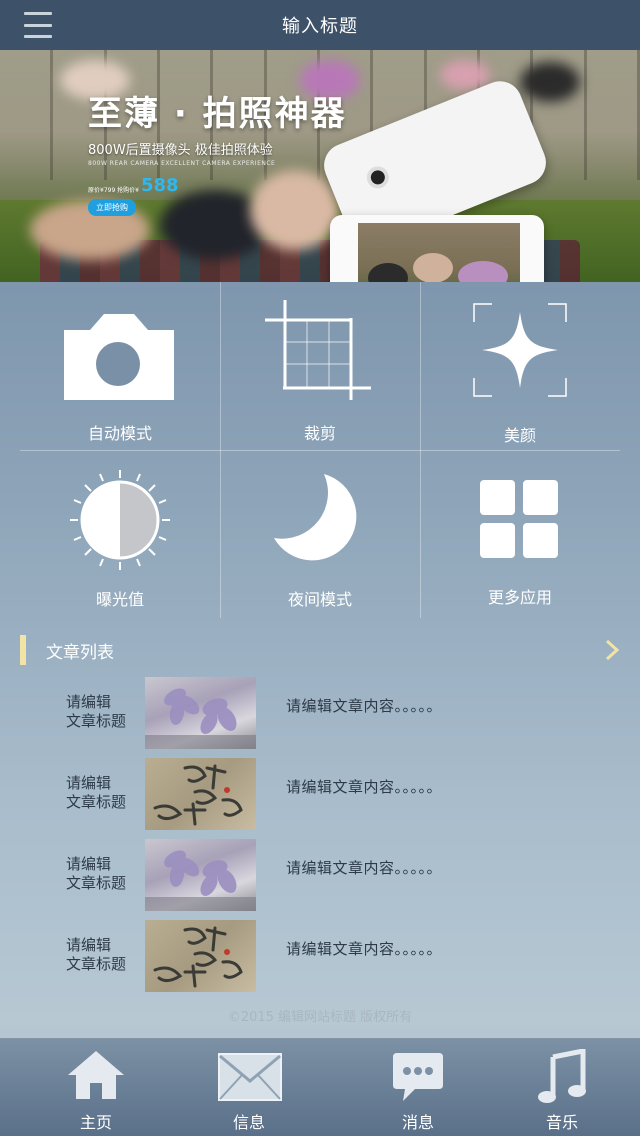 Image resolution: width=640 pixels, height=1136 pixels. What do you see at coordinates (520, 350) in the screenshot?
I see `sparkle-icon` at bounding box center [520, 350].